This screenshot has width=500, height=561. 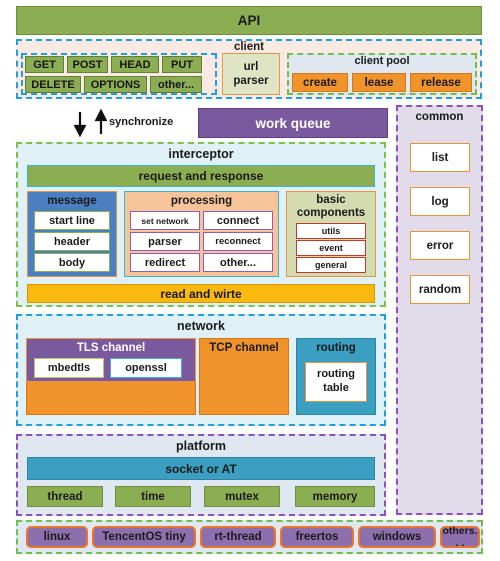 What do you see at coordinates (336, 347) in the screenshot?
I see `routing-title: routing` at bounding box center [336, 347].